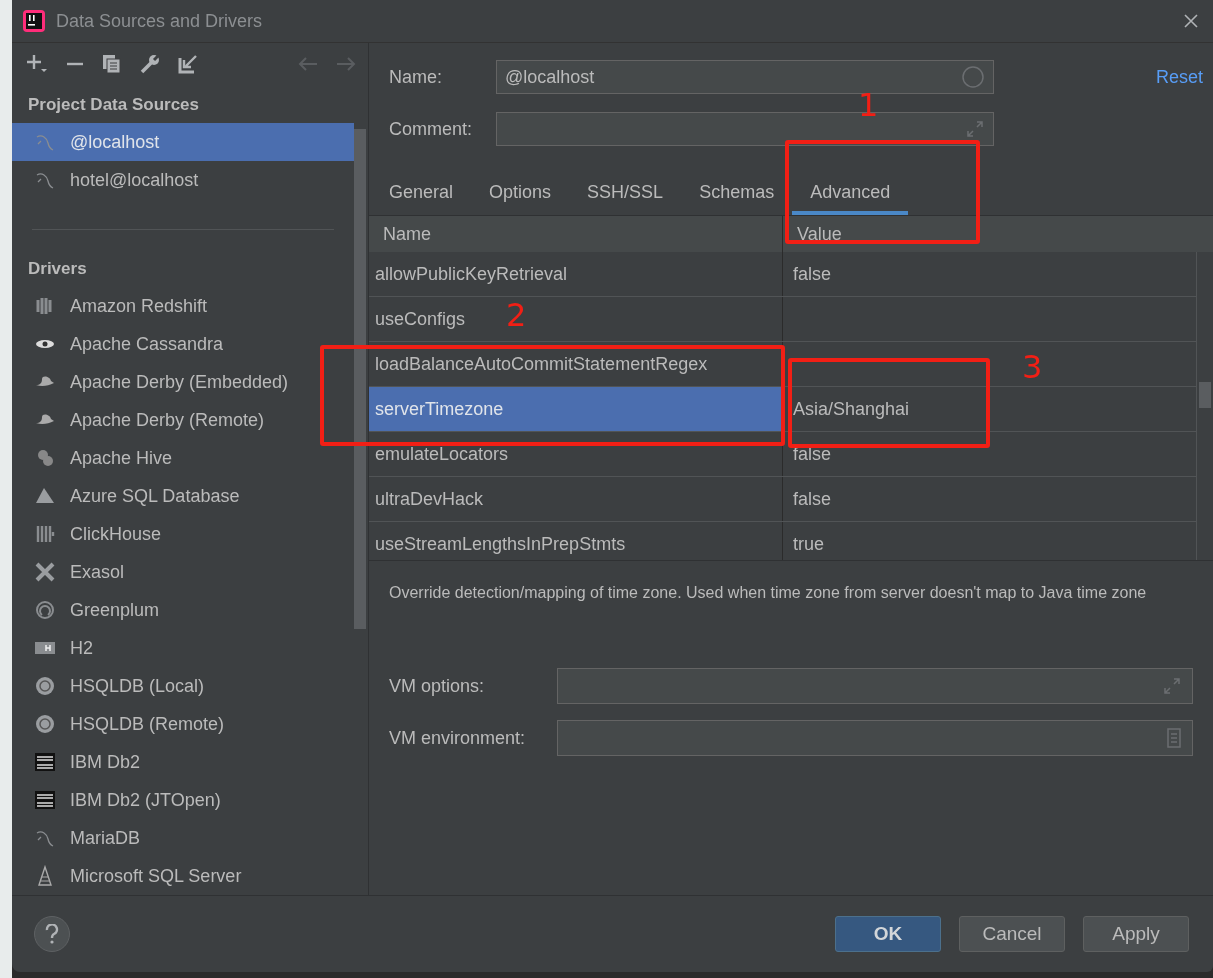  I want to click on section-heading: Drivers, so click(57, 269).